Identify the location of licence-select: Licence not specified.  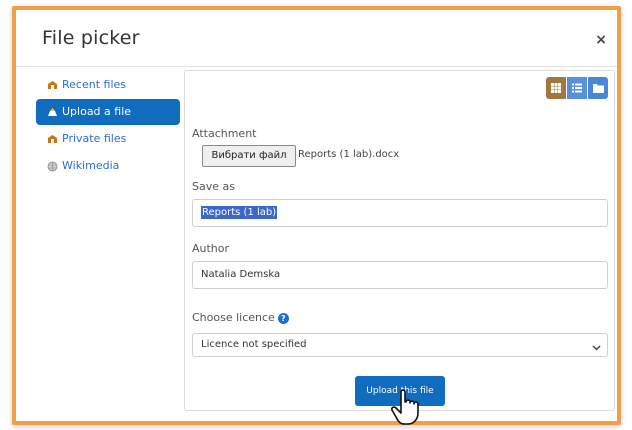
(400, 345).